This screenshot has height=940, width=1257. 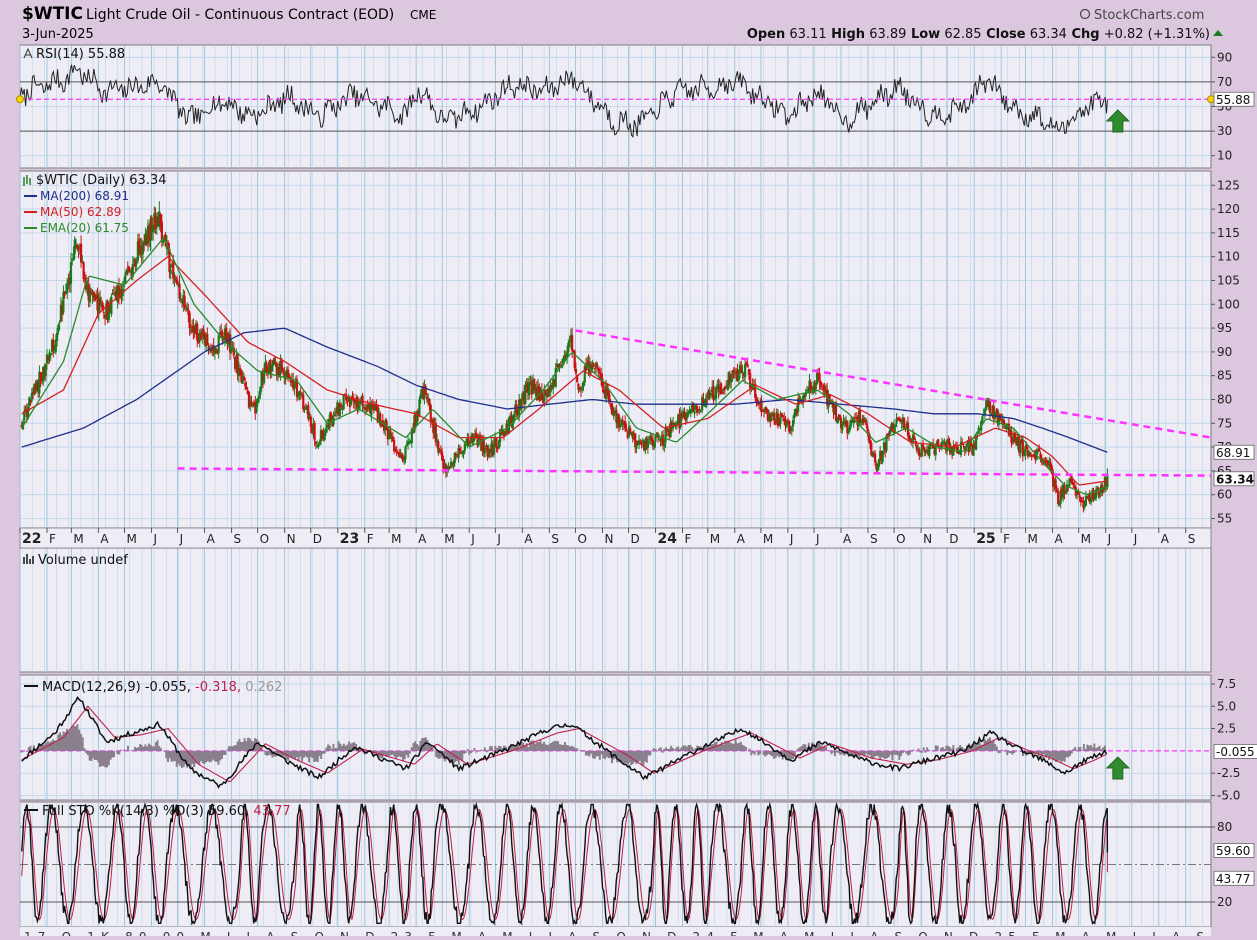 I want to click on macd-title-part: 0.262, so click(x=263, y=687).